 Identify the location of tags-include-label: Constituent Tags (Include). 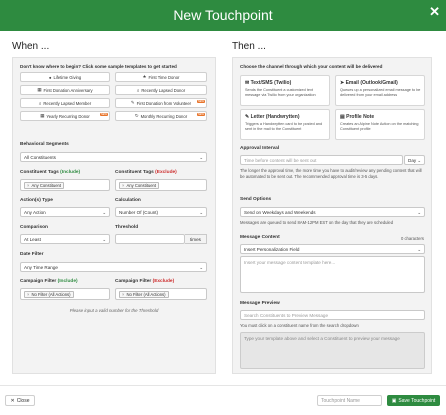
(50, 172).